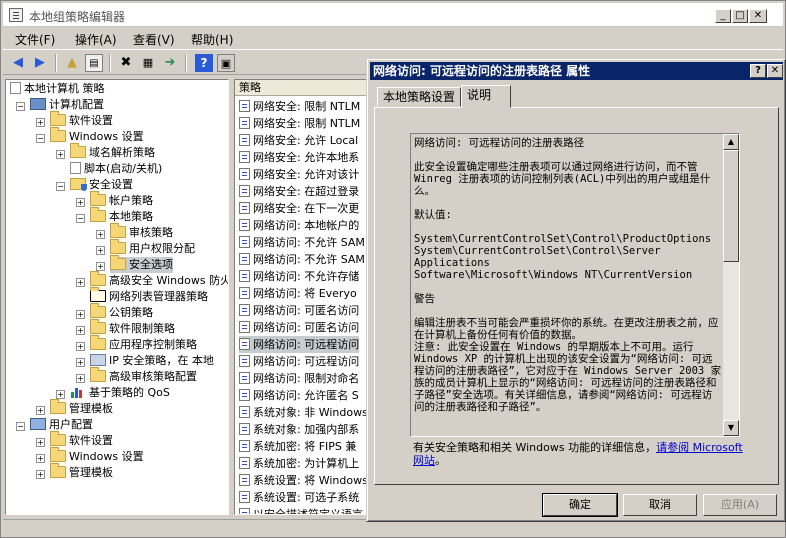  I want to click on scroll-thumb, so click(731, 206).